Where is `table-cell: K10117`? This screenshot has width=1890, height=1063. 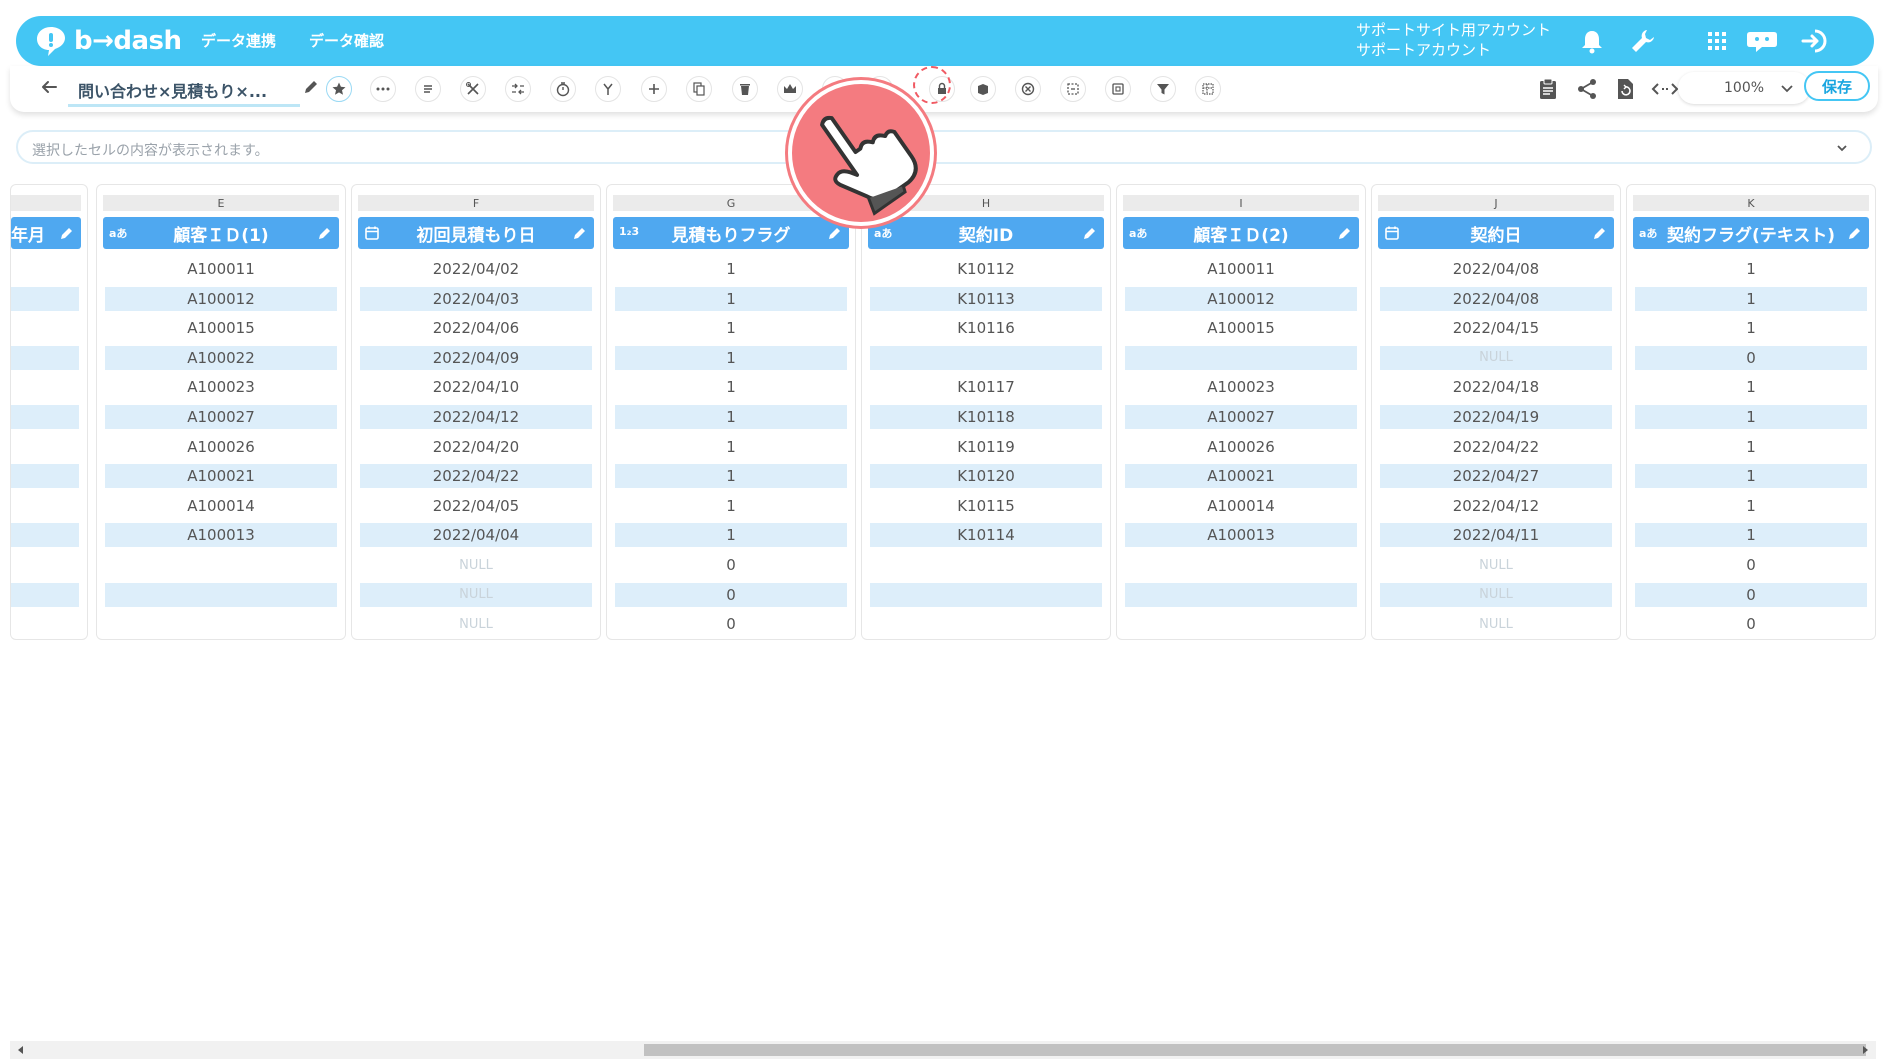
table-cell: K10117 is located at coordinates (986, 387).